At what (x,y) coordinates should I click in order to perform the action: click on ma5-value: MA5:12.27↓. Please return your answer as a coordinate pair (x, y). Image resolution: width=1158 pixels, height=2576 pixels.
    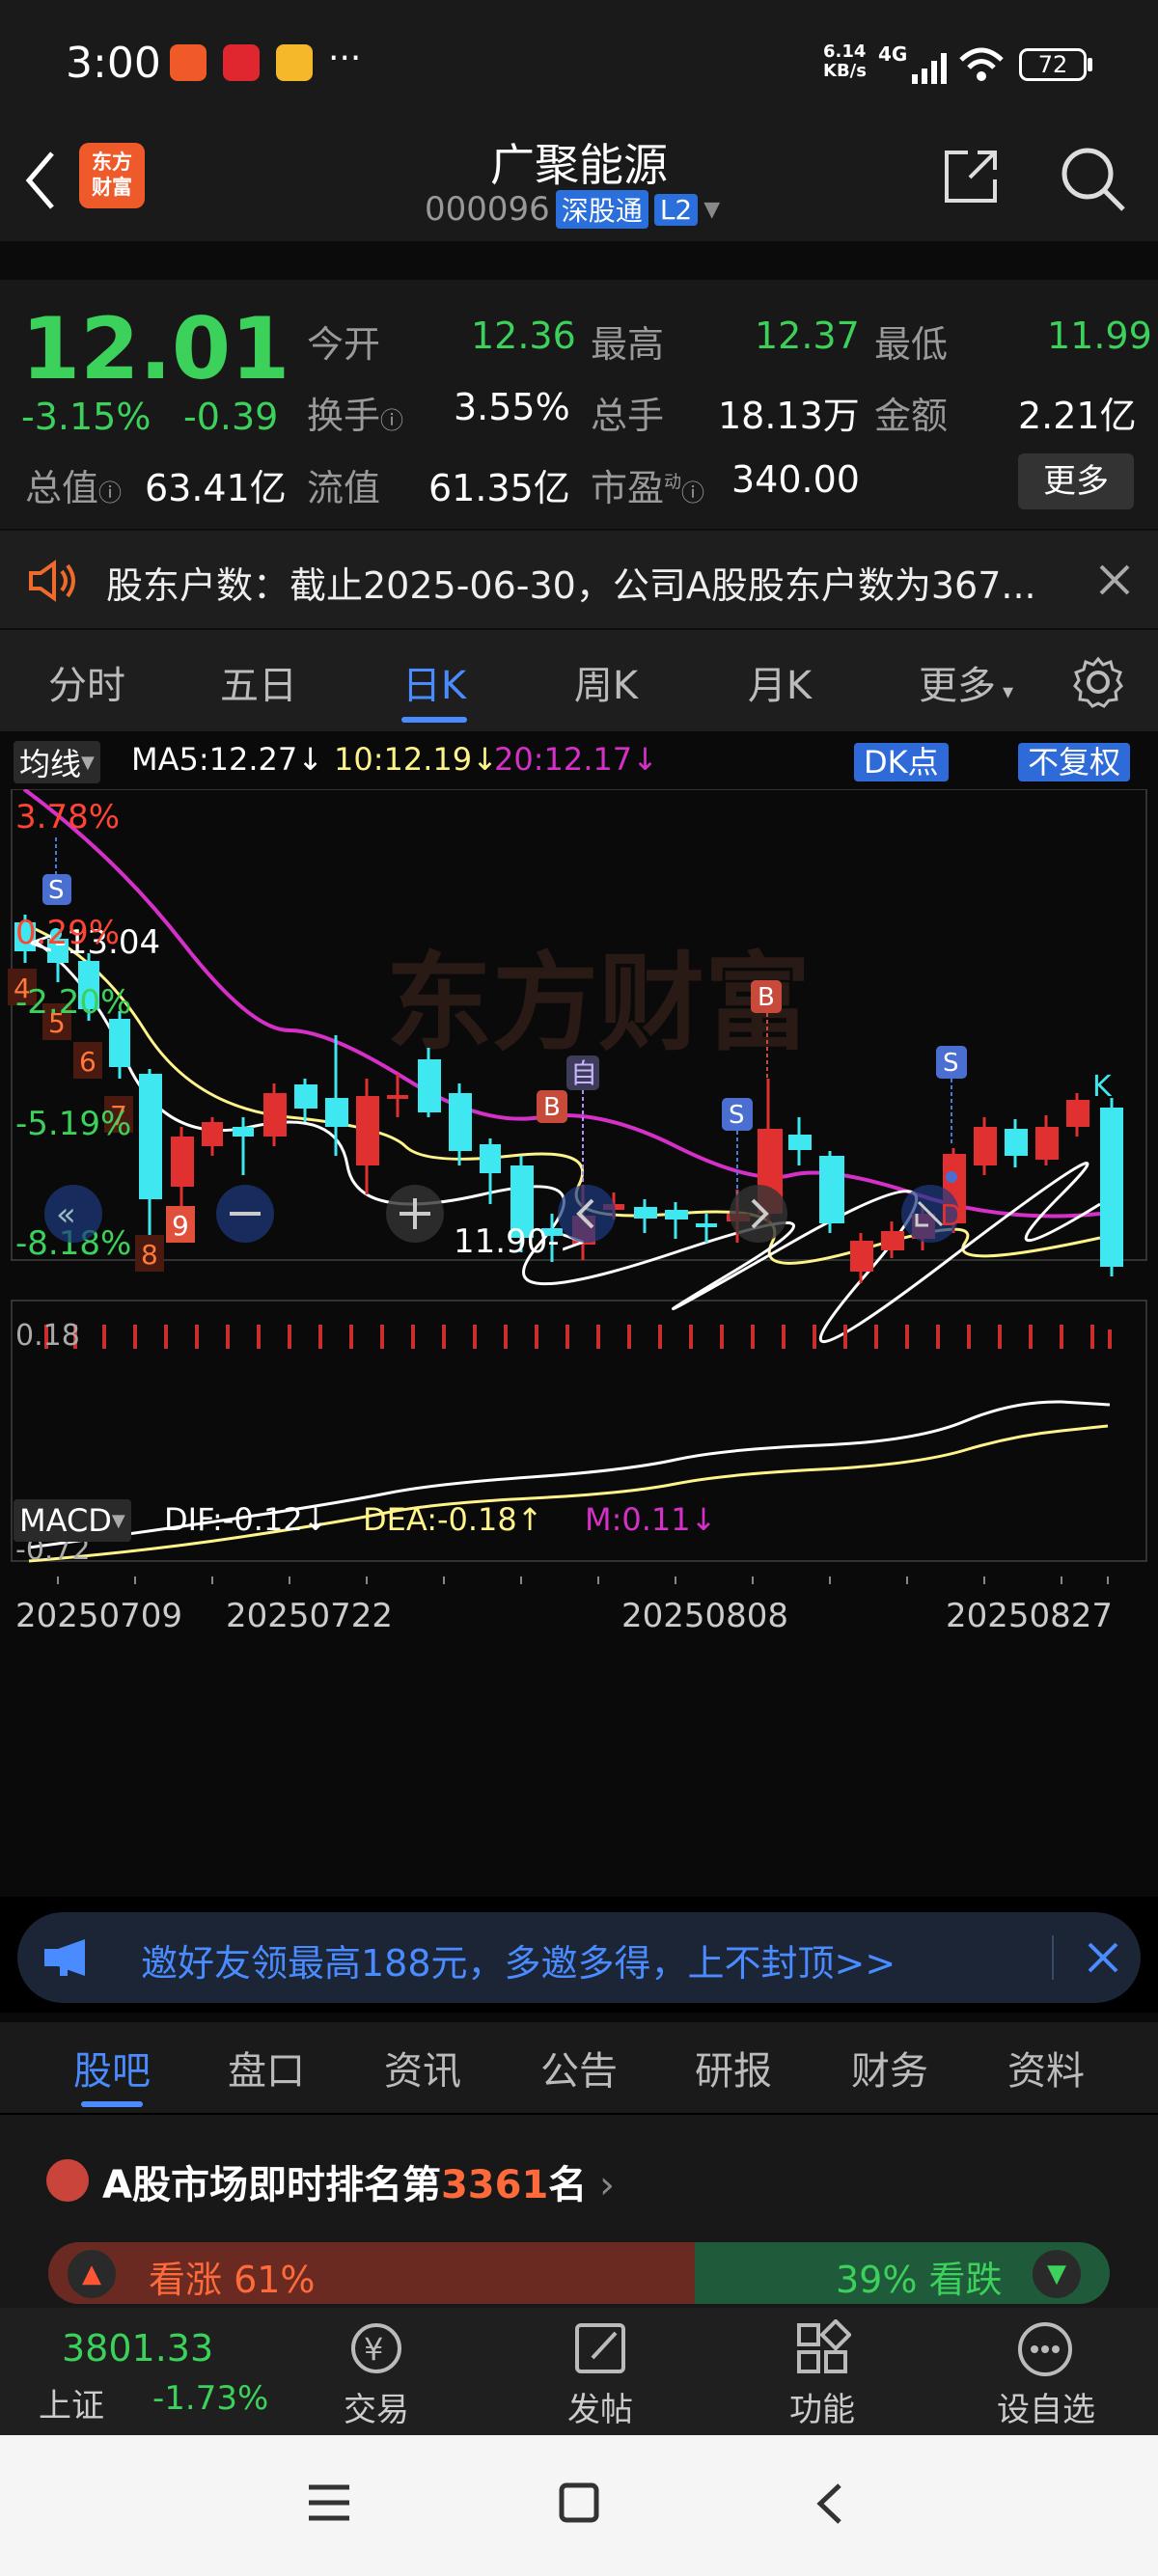
    Looking at the image, I should click on (227, 759).